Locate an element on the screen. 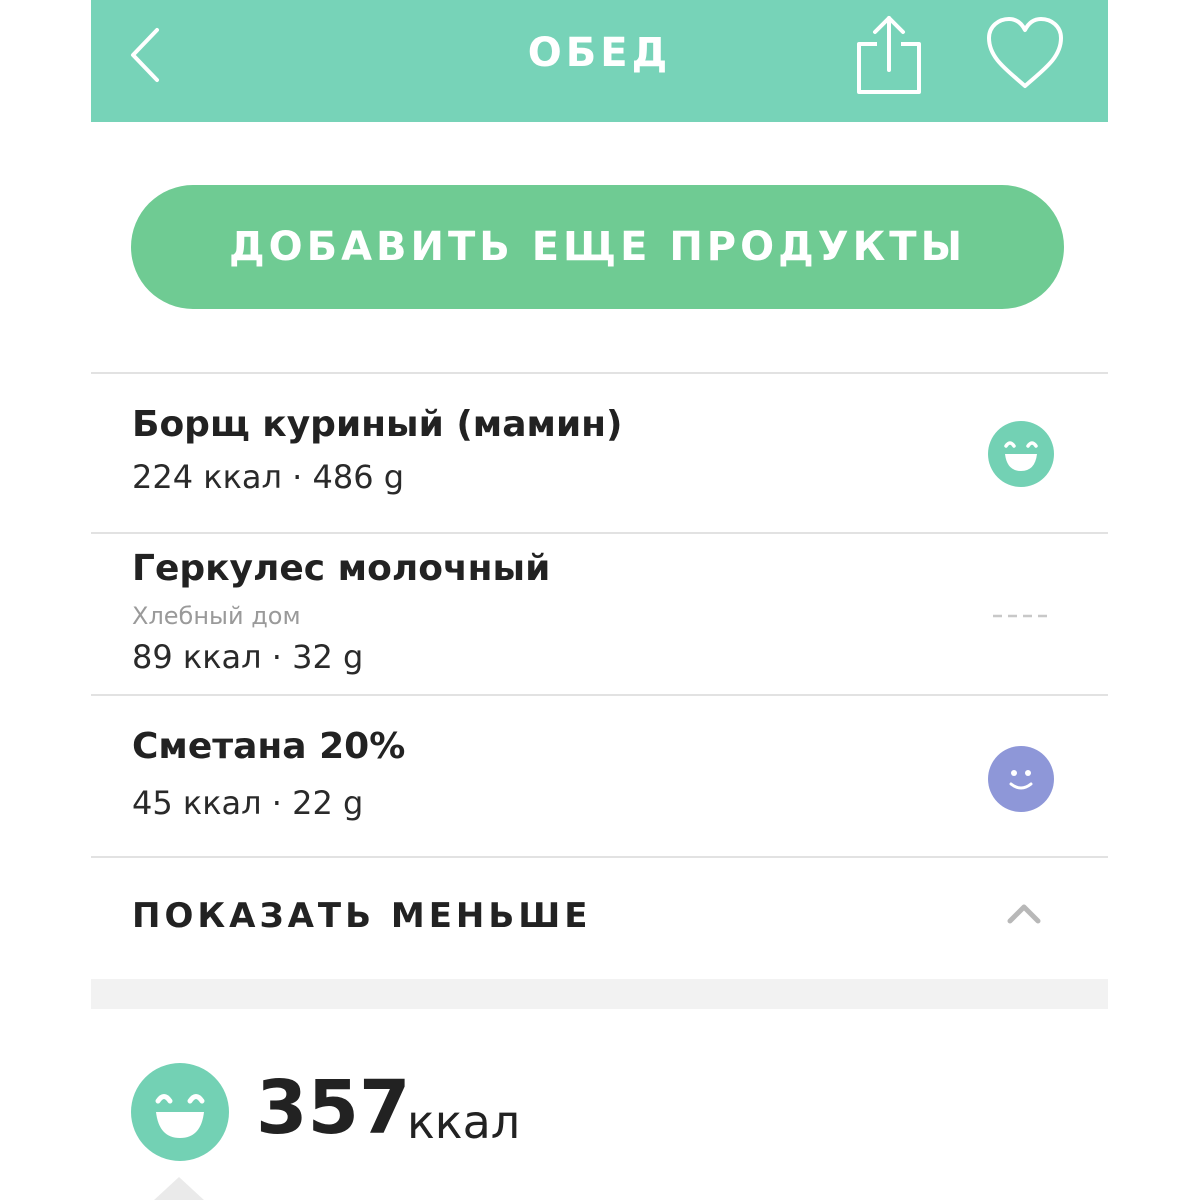 This screenshot has height=1200, width=1200. total-calories-unit: ккал is located at coordinates (464, 1122).